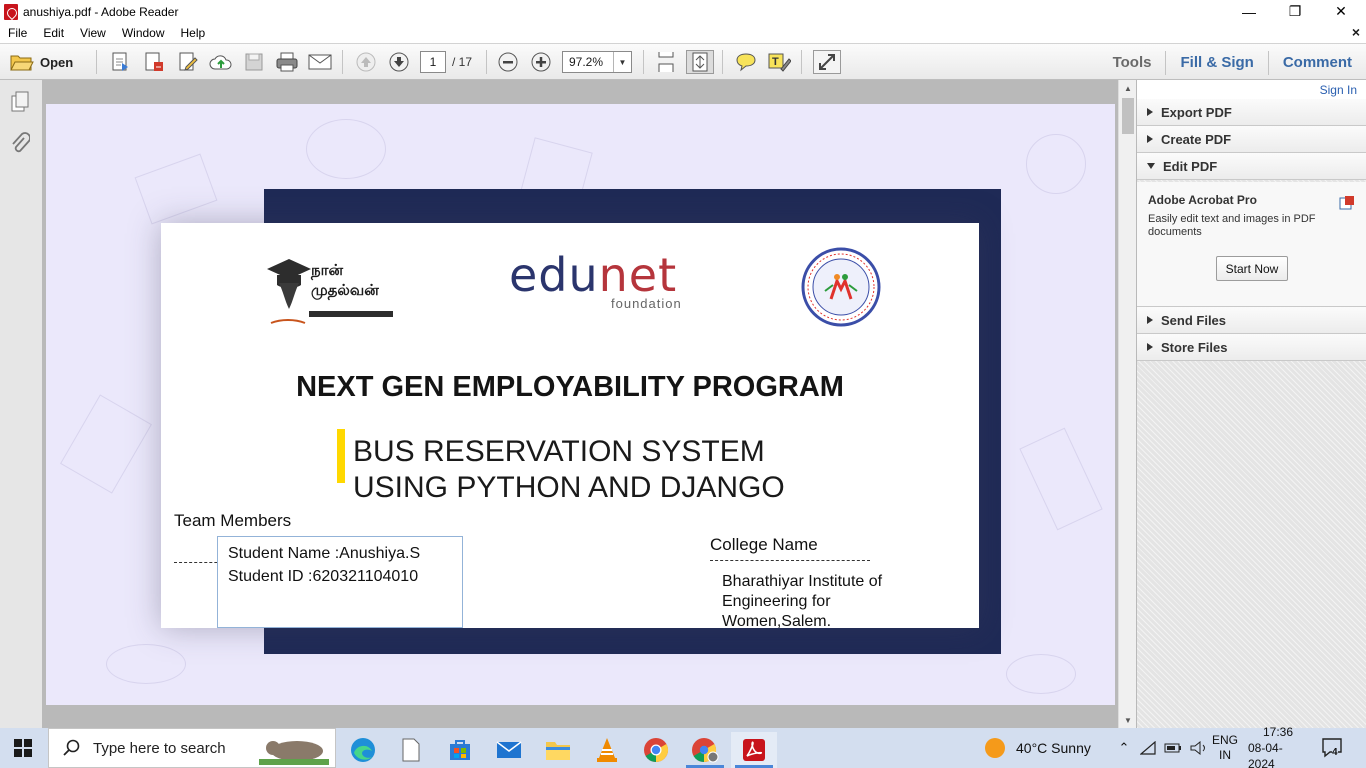  Describe the element at coordinates (366, 62) in the screenshot. I see `previous-page-button` at that location.